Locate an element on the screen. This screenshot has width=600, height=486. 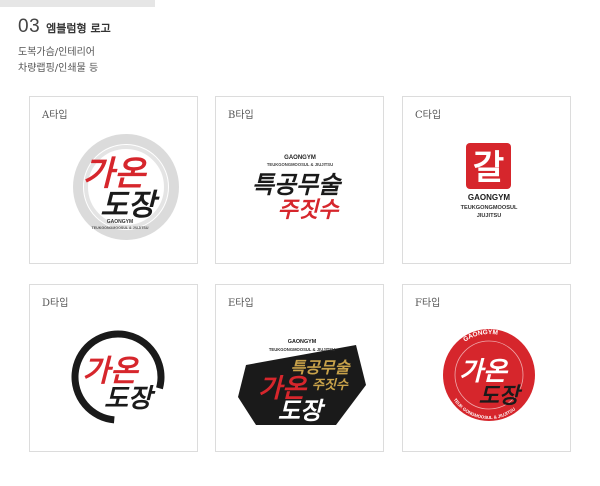
line2-text: 주짓수 is located at coordinates (309, 210).